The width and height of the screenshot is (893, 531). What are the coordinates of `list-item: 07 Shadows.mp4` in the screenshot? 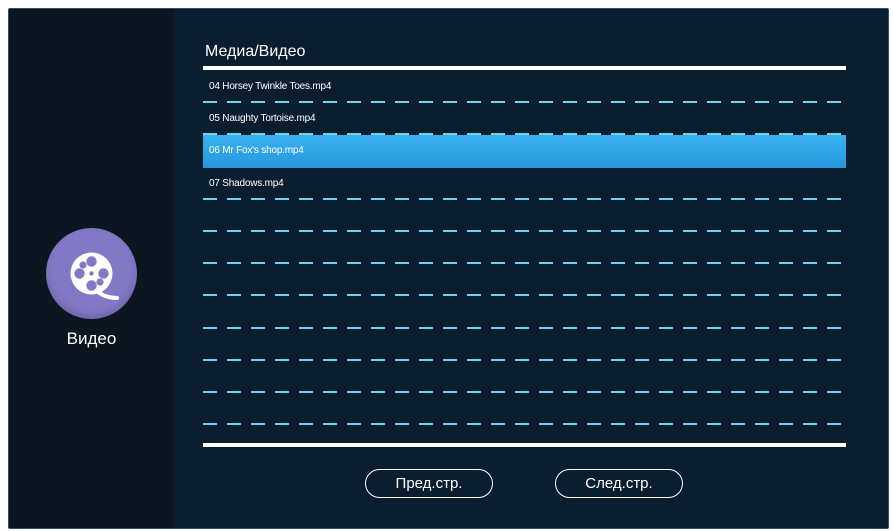 It's located at (524, 184).